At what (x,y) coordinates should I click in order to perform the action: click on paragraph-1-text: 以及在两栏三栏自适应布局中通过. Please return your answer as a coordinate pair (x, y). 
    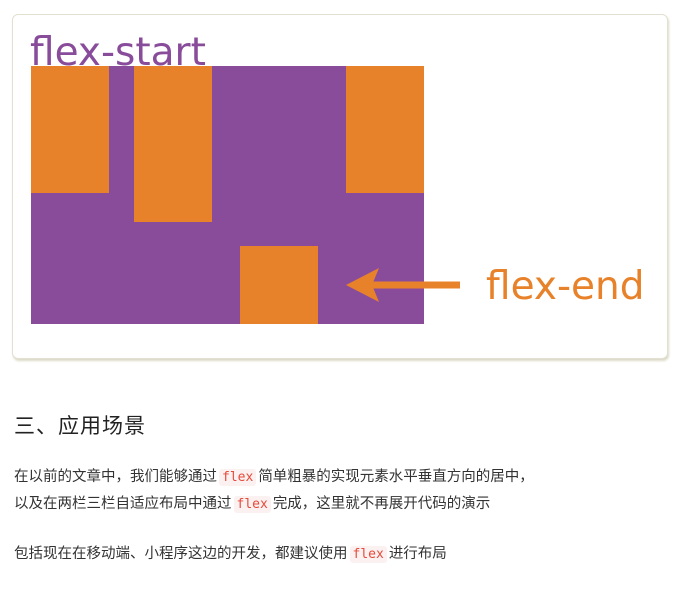
    Looking at the image, I should click on (123, 504).